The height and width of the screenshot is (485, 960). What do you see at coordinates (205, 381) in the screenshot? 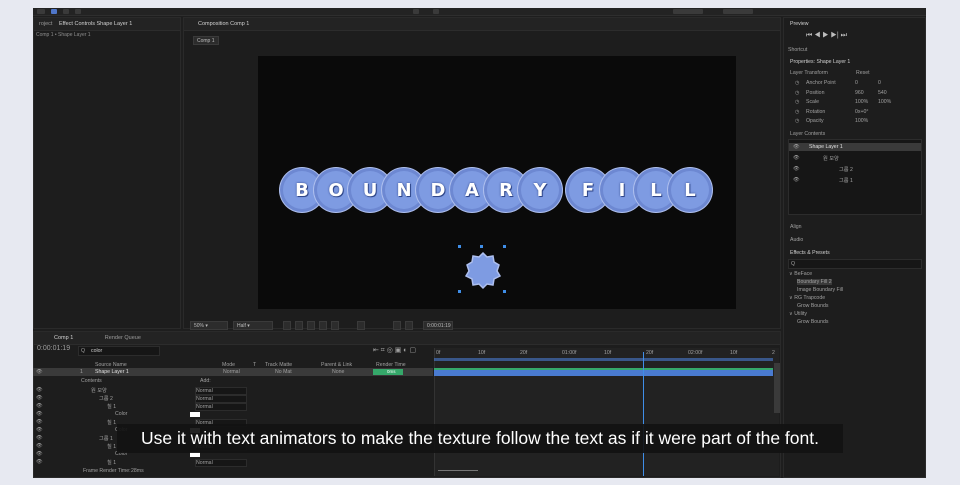
I see `add-menu: Add:` at bounding box center [205, 381].